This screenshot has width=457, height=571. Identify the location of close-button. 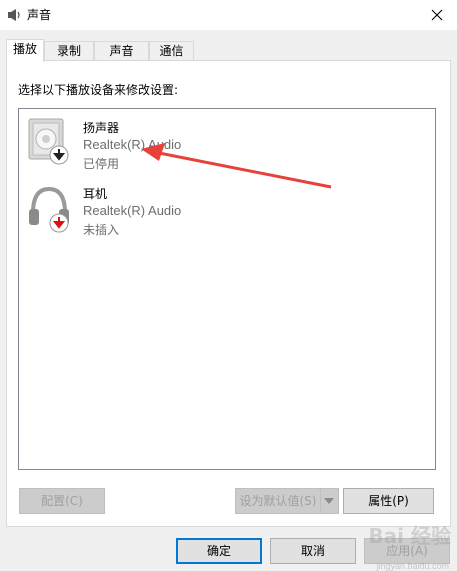
(437, 15).